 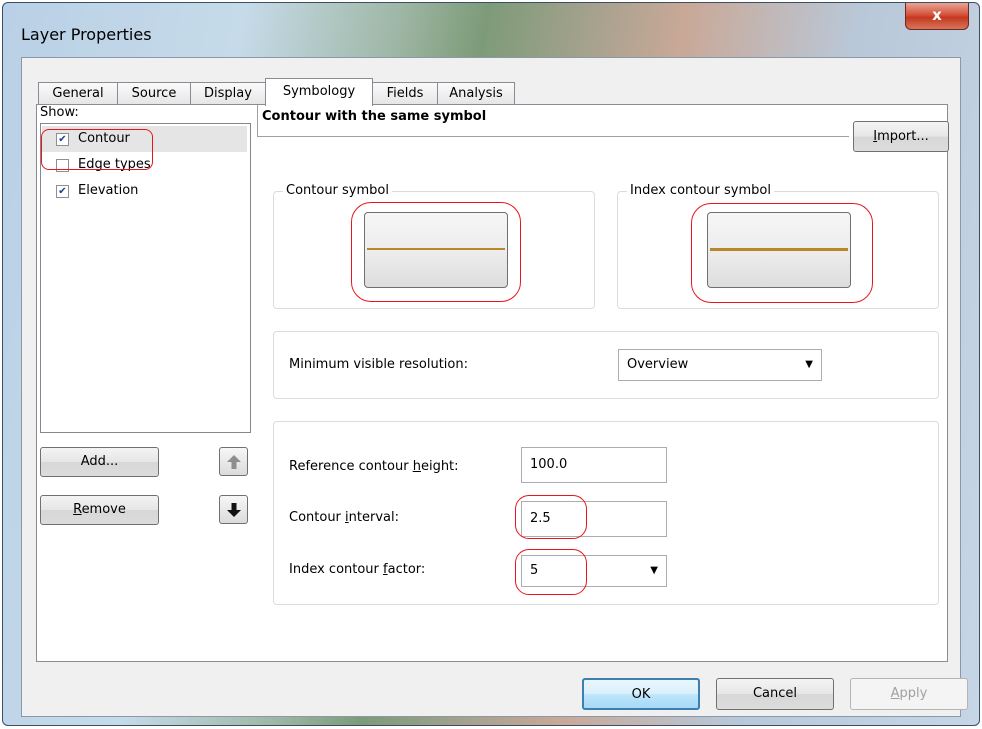 I want to click on arrow-down-icon, so click(x=233, y=510).